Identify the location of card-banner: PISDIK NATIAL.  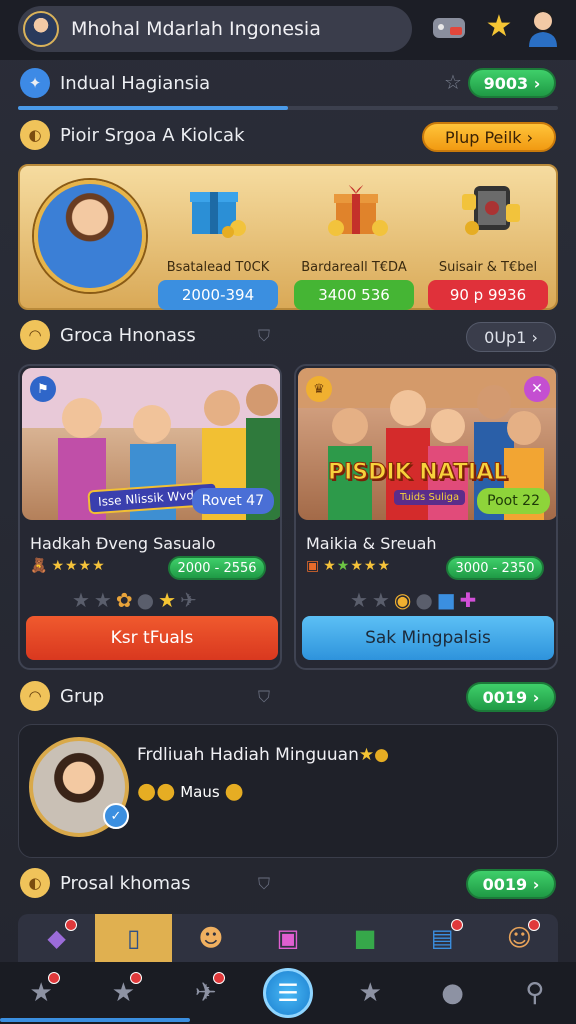
(417, 473).